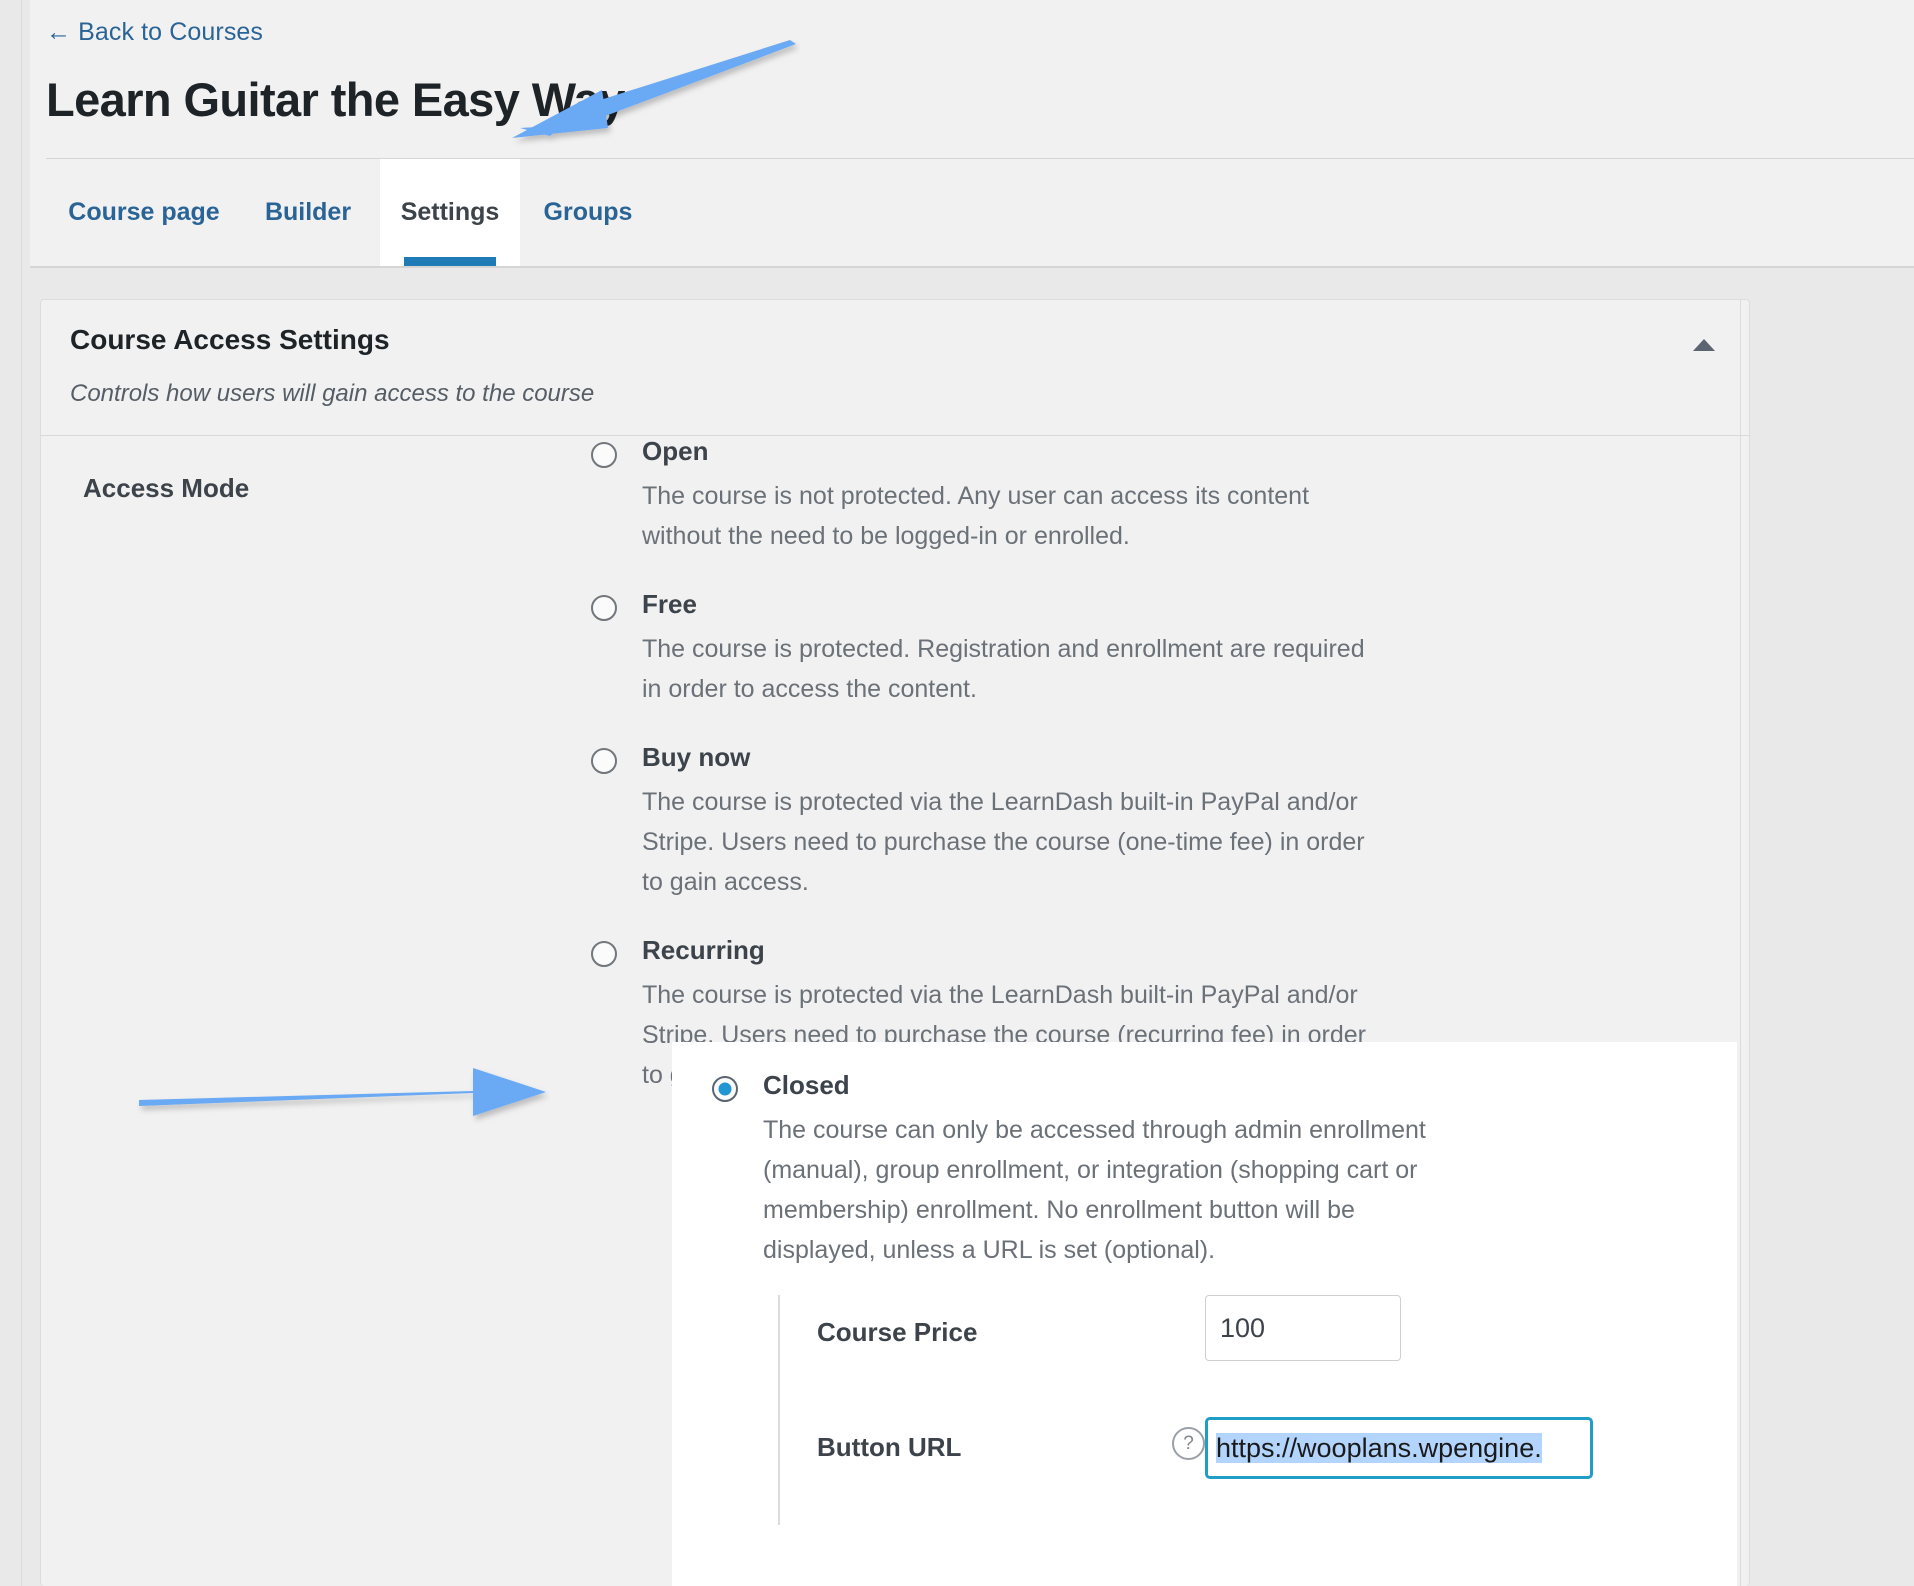 This screenshot has width=1914, height=1586. I want to click on panel-right-border, so click(1740, 942).